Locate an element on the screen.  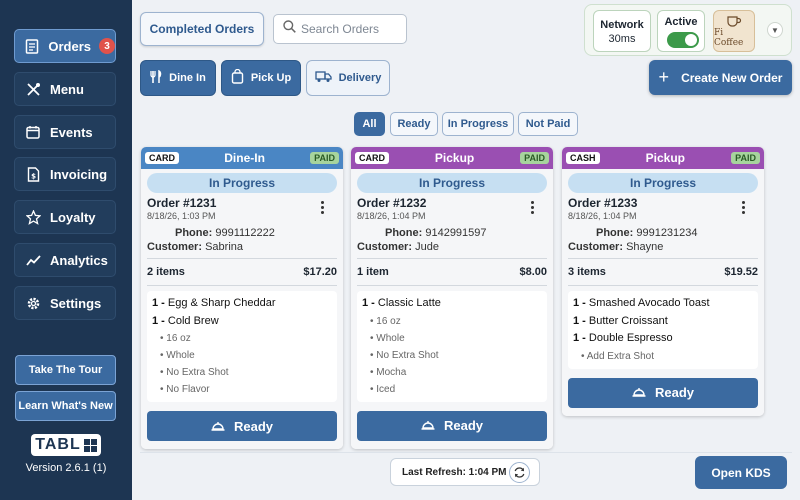
pick-up-button: Pick Up is located at coordinates (261, 78).